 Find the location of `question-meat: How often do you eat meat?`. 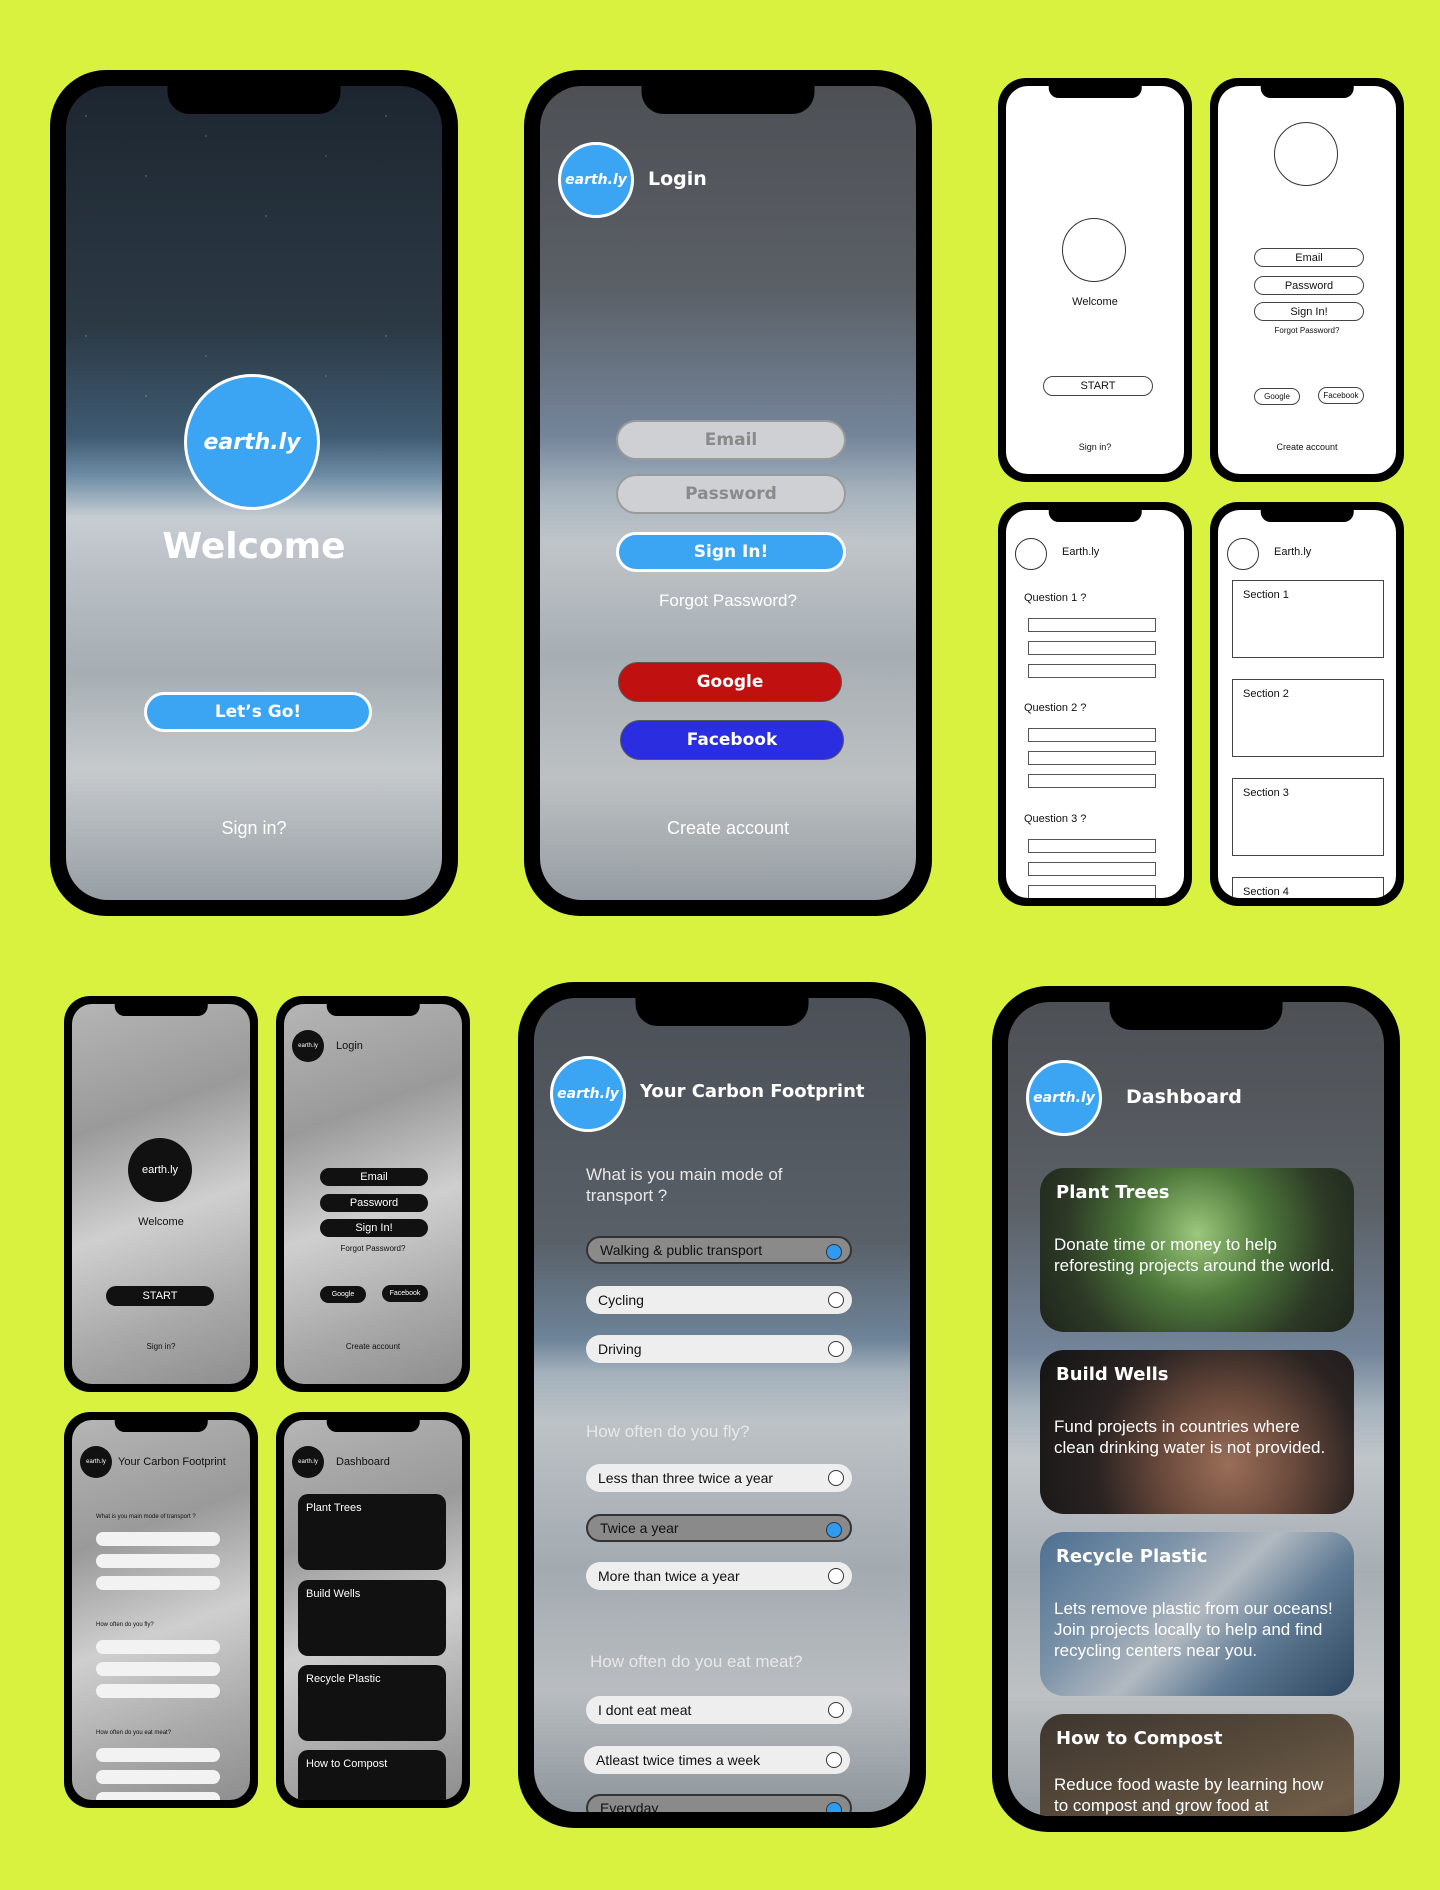

question-meat: How often do you eat meat? is located at coordinates (696, 1661).